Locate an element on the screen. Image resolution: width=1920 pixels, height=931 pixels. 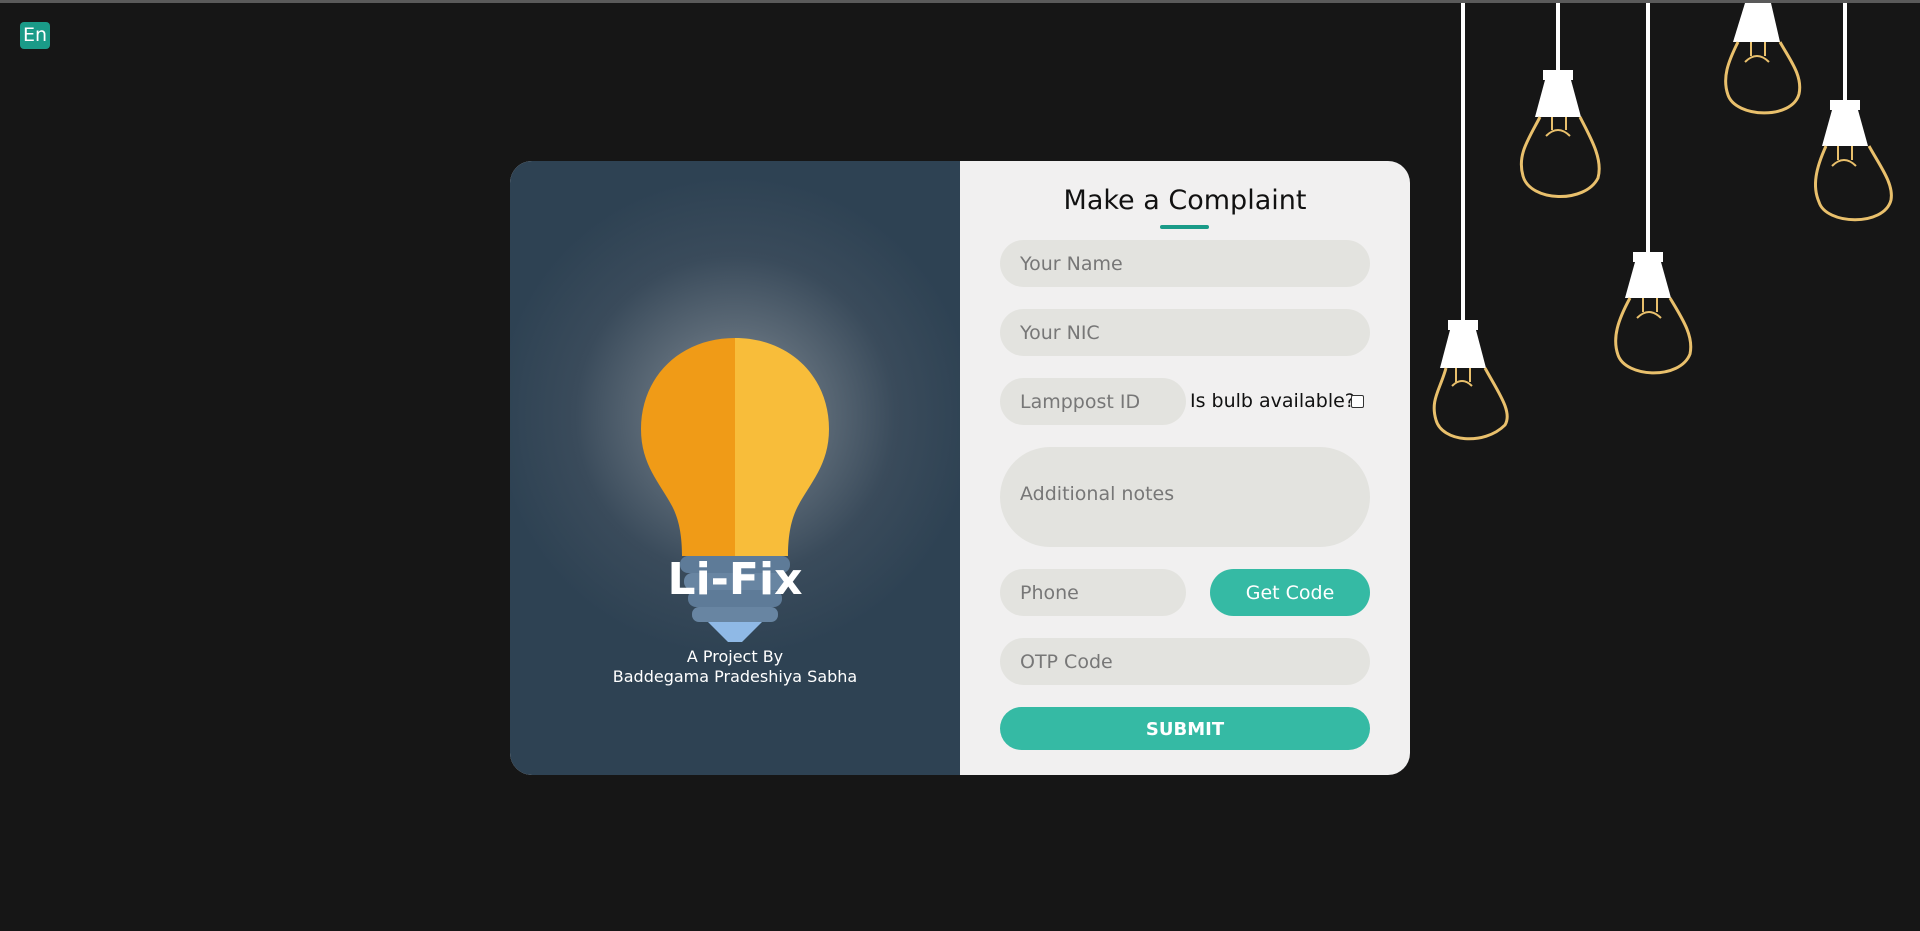
nic-input is located at coordinates (1185, 332).